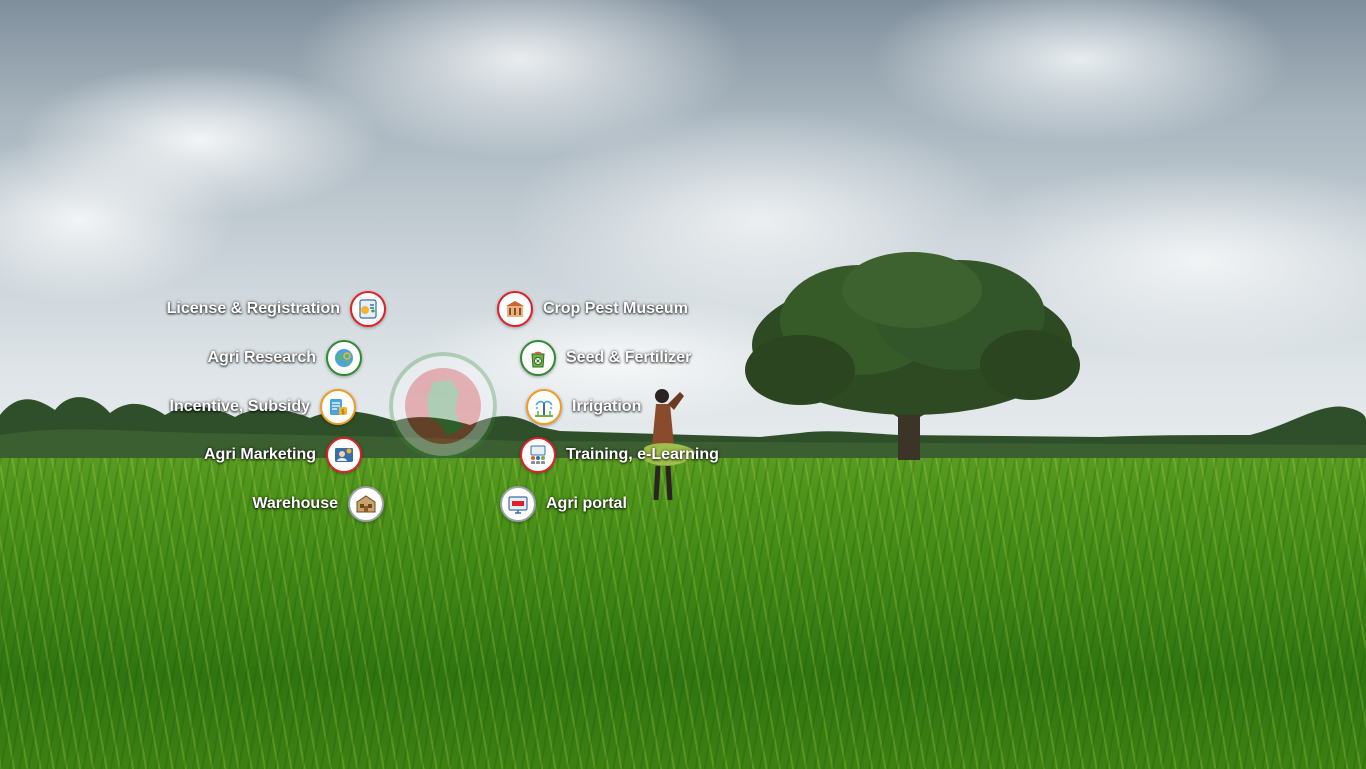  I want to click on service-agri-marketing: Agri Marketing, so click(283, 455).